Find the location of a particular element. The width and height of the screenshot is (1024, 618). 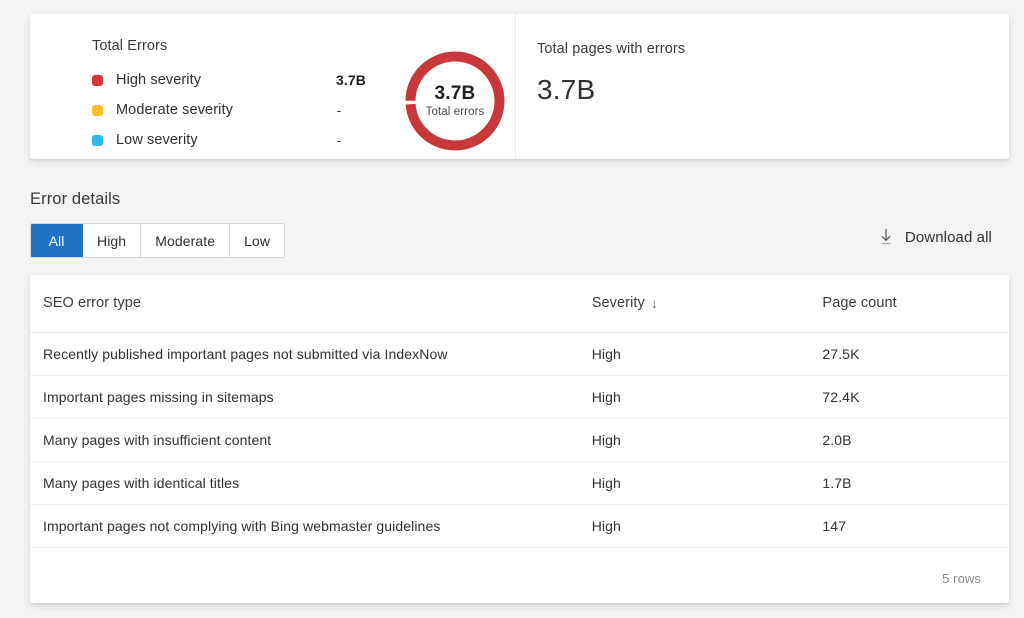

cell-page-count: 27.5K is located at coordinates (915, 354).